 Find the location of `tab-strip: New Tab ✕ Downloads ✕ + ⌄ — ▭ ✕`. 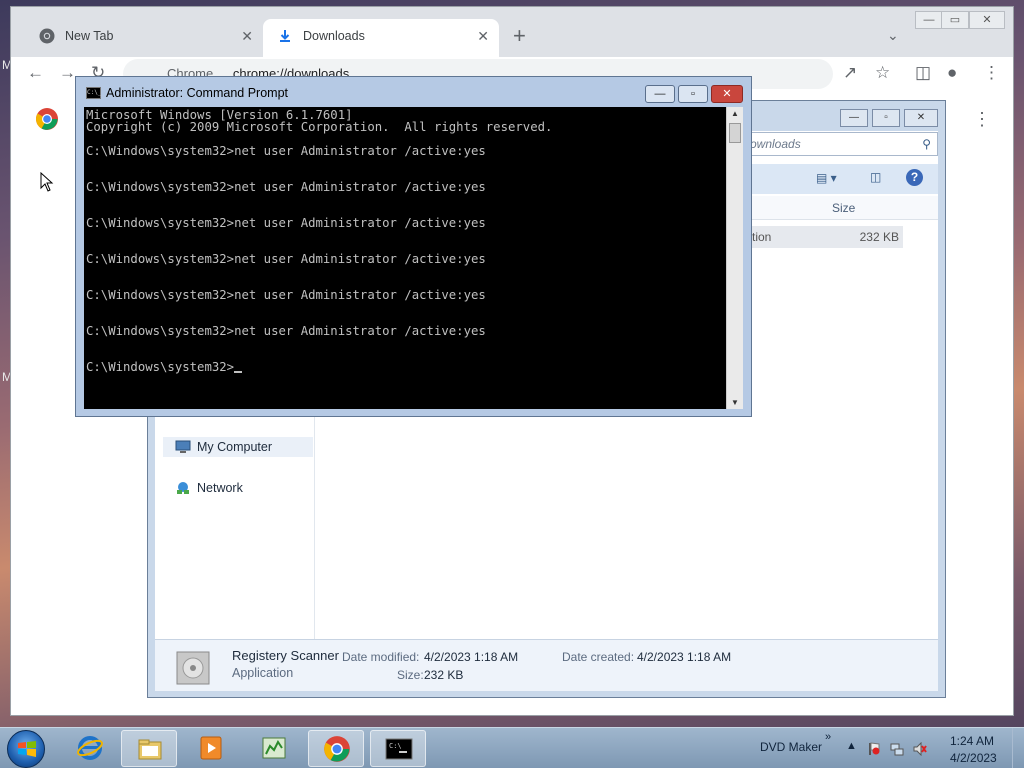

tab-strip: New Tab ✕ Downloads ✕ + ⌄ — ▭ ✕ is located at coordinates (512, 32).